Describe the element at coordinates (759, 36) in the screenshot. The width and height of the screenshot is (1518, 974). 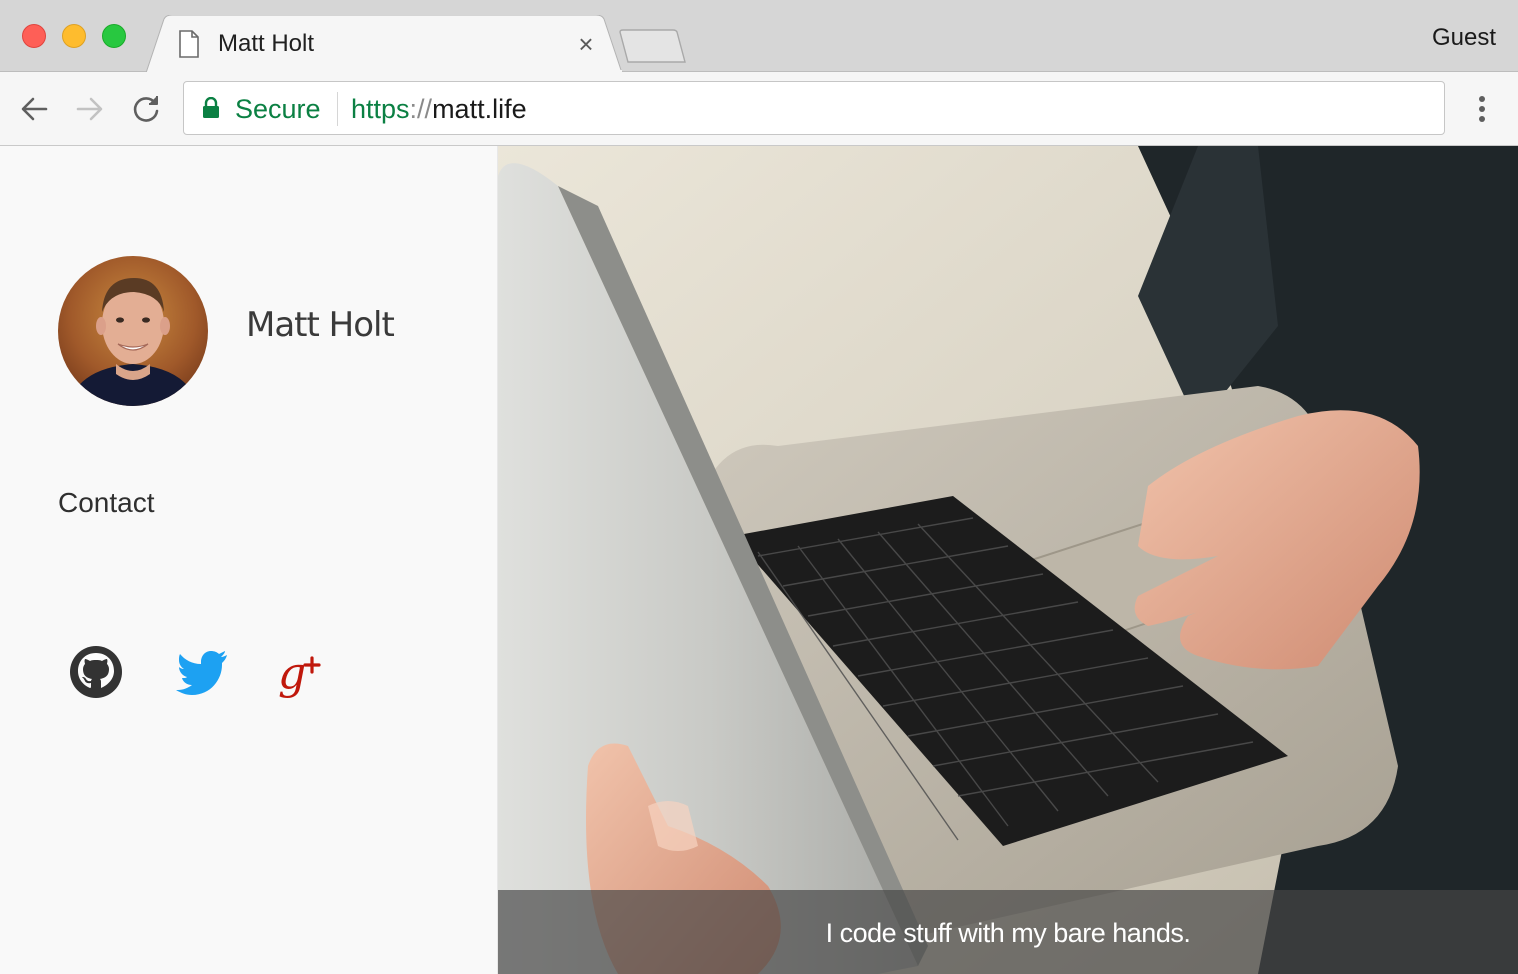
I see `tab-bar: Matt Holt × Guest` at that location.